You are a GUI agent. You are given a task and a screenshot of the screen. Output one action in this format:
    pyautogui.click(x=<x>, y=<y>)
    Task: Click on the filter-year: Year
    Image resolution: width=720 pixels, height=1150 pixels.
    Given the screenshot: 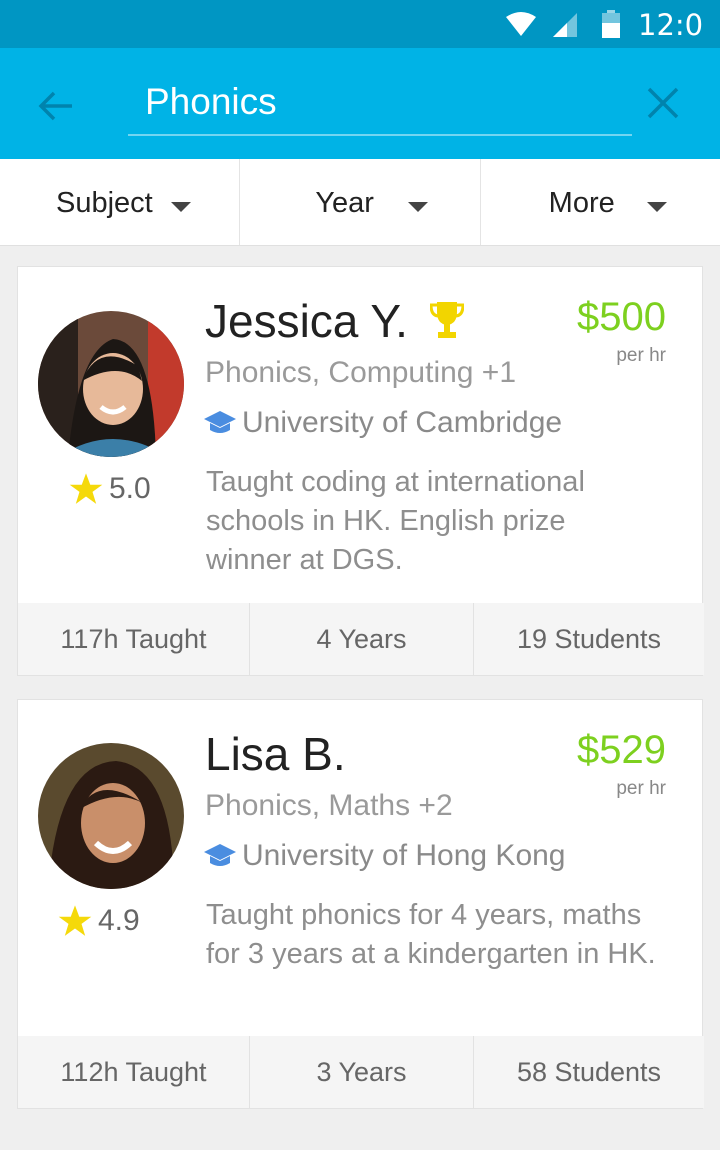 What is the action you would take?
    pyautogui.click(x=360, y=202)
    